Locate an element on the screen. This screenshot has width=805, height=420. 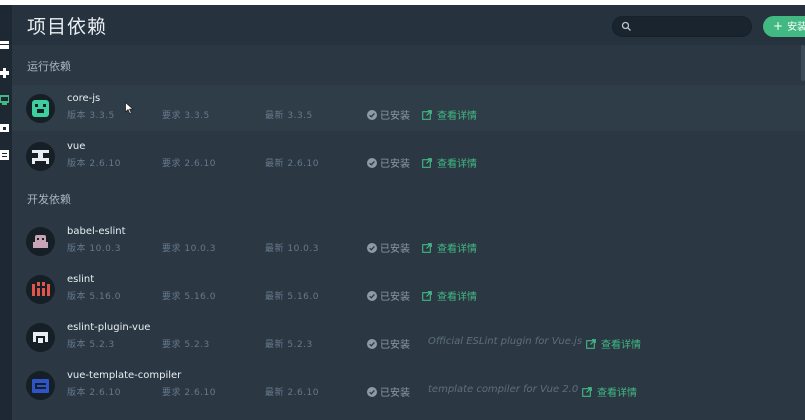
search-box is located at coordinates (682, 26).